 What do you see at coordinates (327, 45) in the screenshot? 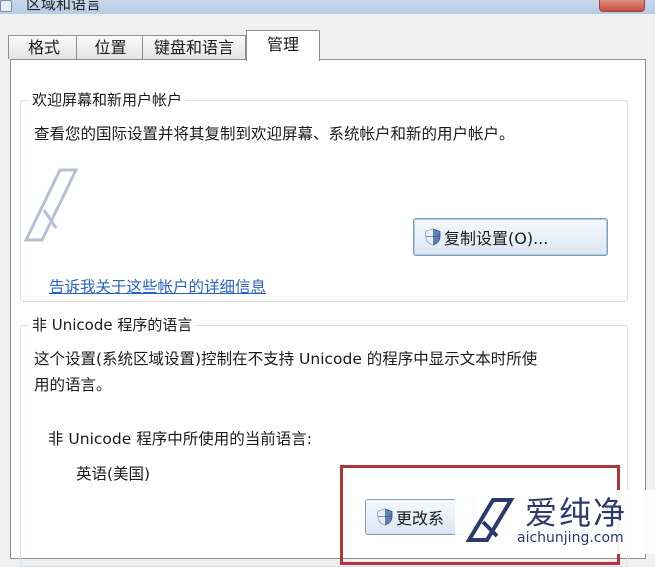
I see `tab-strip: 格式 位置 键盘和语言 管理` at bounding box center [327, 45].